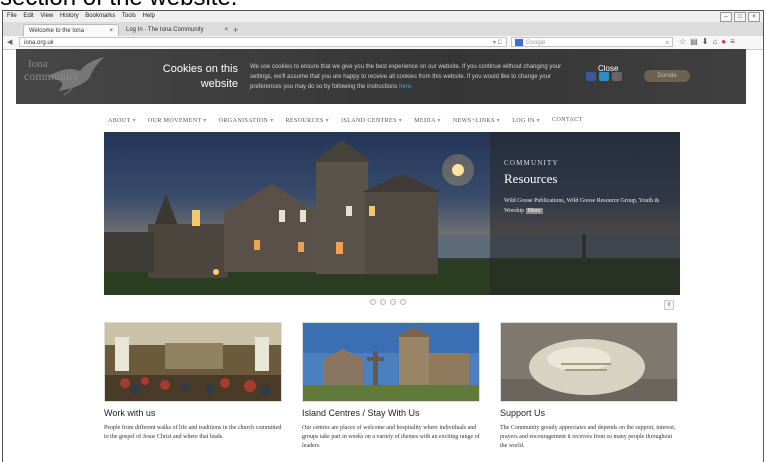 Image resolution: width=766 pixels, height=462 pixels. I want to click on new-tab-button: +, so click(235, 30).